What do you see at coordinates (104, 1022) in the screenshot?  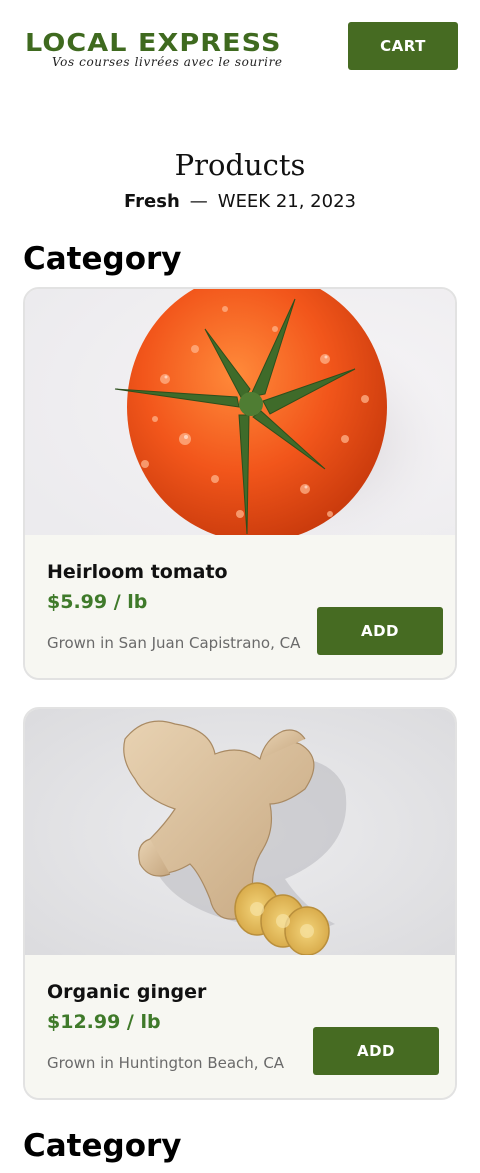 I see `product-price: $12.99 / lb` at bounding box center [104, 1022].